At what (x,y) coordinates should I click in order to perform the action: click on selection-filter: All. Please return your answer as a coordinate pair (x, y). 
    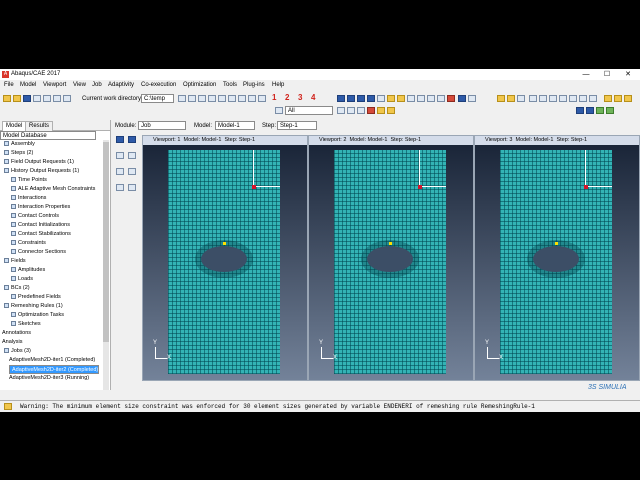
    Looking at the image, I should click on (309, 110).